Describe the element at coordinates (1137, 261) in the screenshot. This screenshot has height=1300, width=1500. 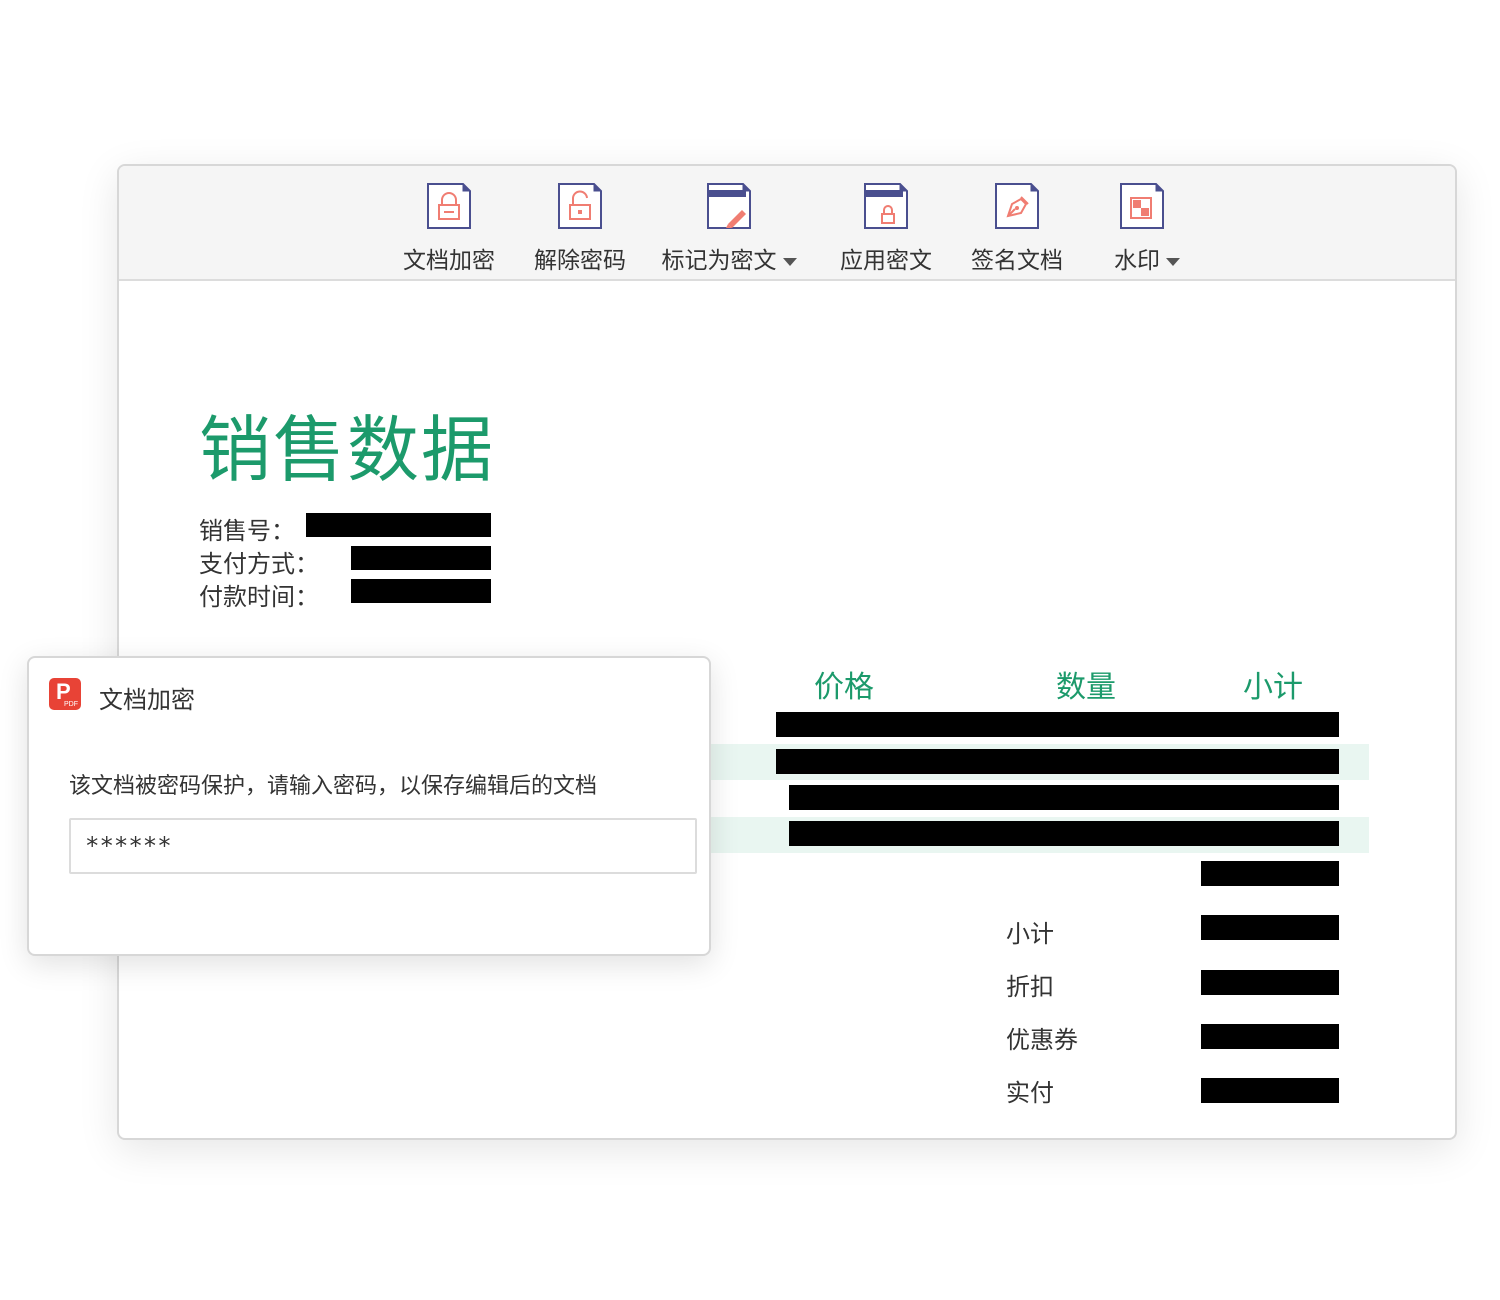
I see `watermark-text: 水印` at that location.